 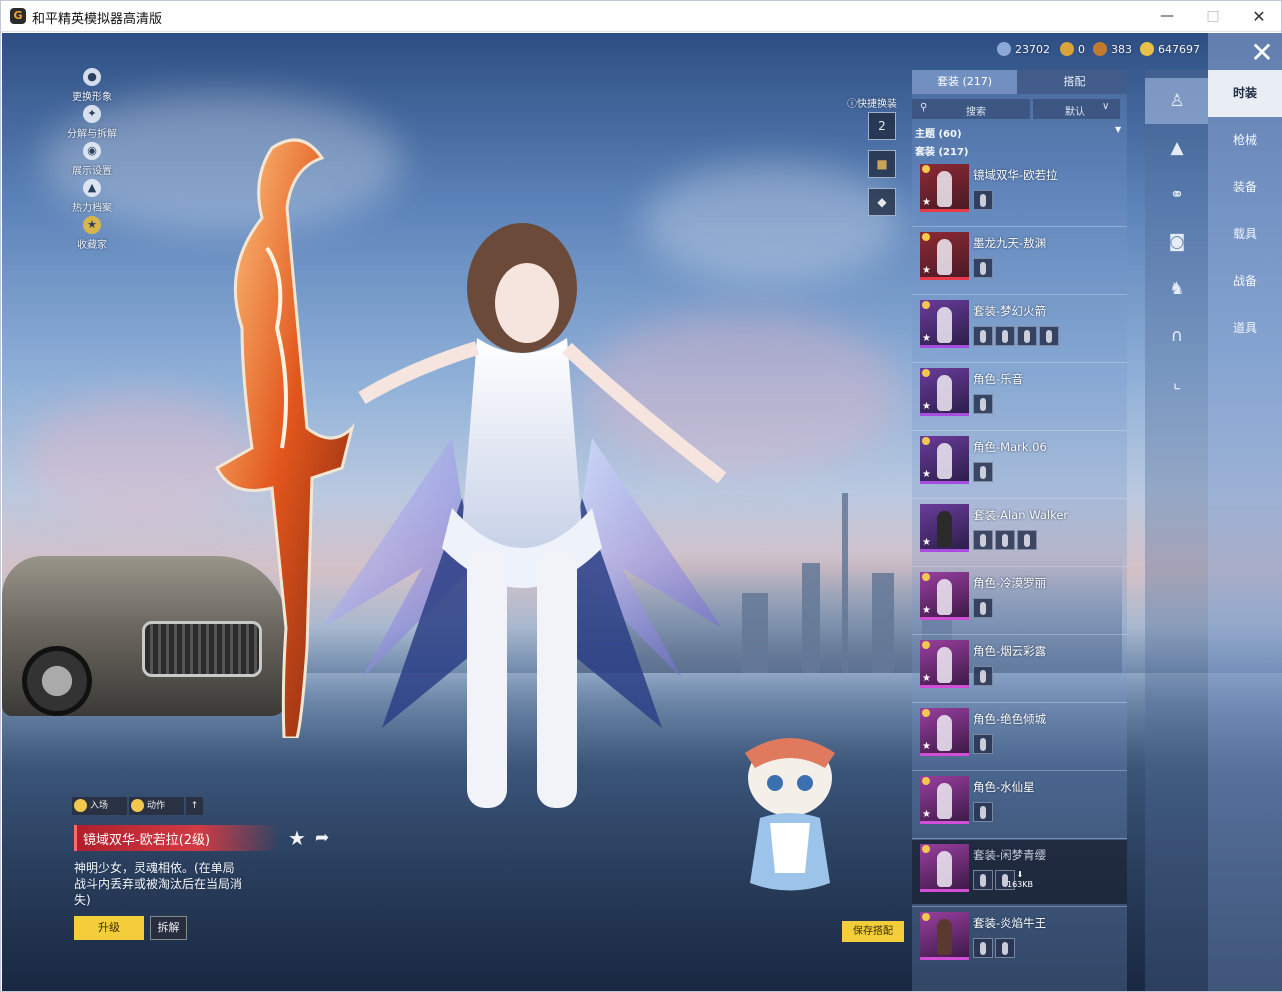 I want to click on change-appearance-button: ● 更换形象, so click(x=92, y=86).